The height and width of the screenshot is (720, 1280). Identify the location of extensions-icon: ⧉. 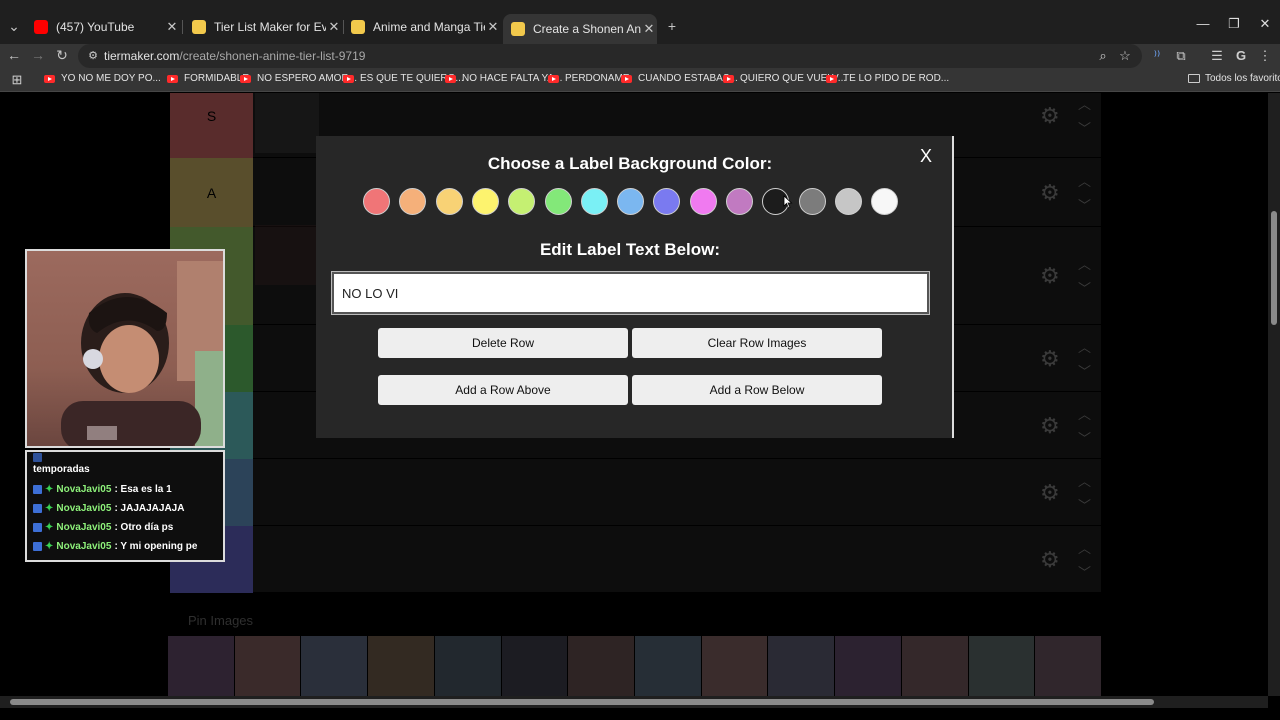
(1181, 56).